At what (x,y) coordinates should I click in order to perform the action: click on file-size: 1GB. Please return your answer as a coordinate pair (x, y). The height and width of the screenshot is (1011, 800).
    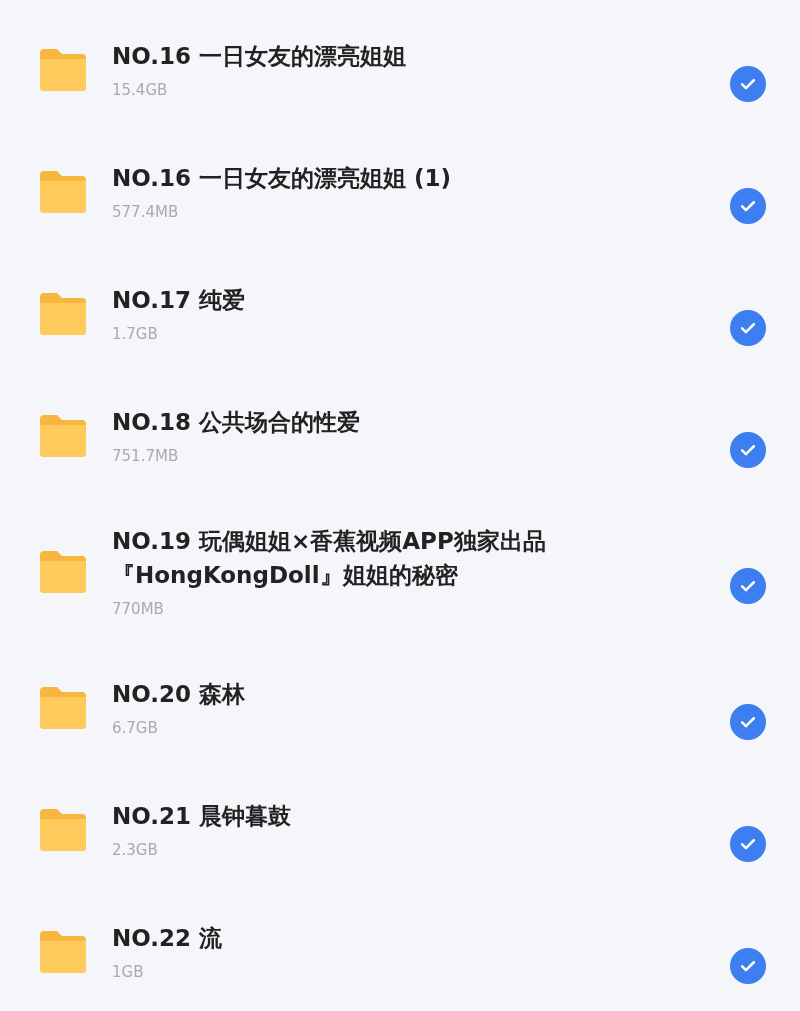
    Looking at the image, I should click on (128, 972).